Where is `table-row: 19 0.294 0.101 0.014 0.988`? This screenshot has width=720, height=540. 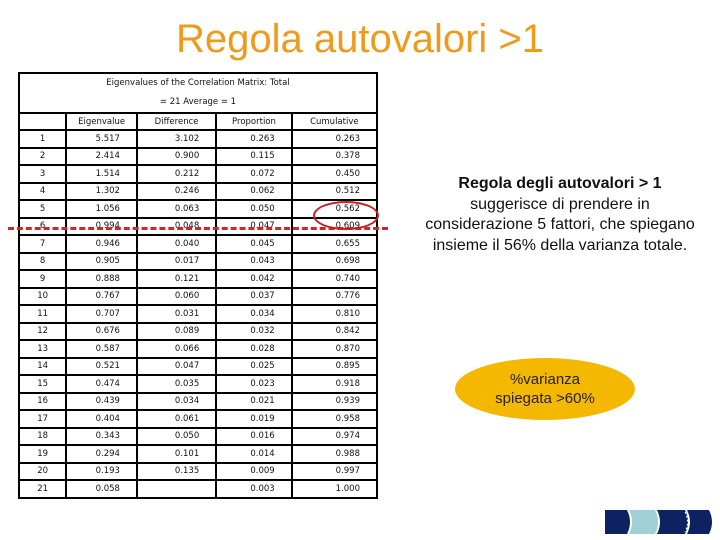
table-row: 19 0.294 0.101 0.014 0.988 is located at coordinates (198, 454).